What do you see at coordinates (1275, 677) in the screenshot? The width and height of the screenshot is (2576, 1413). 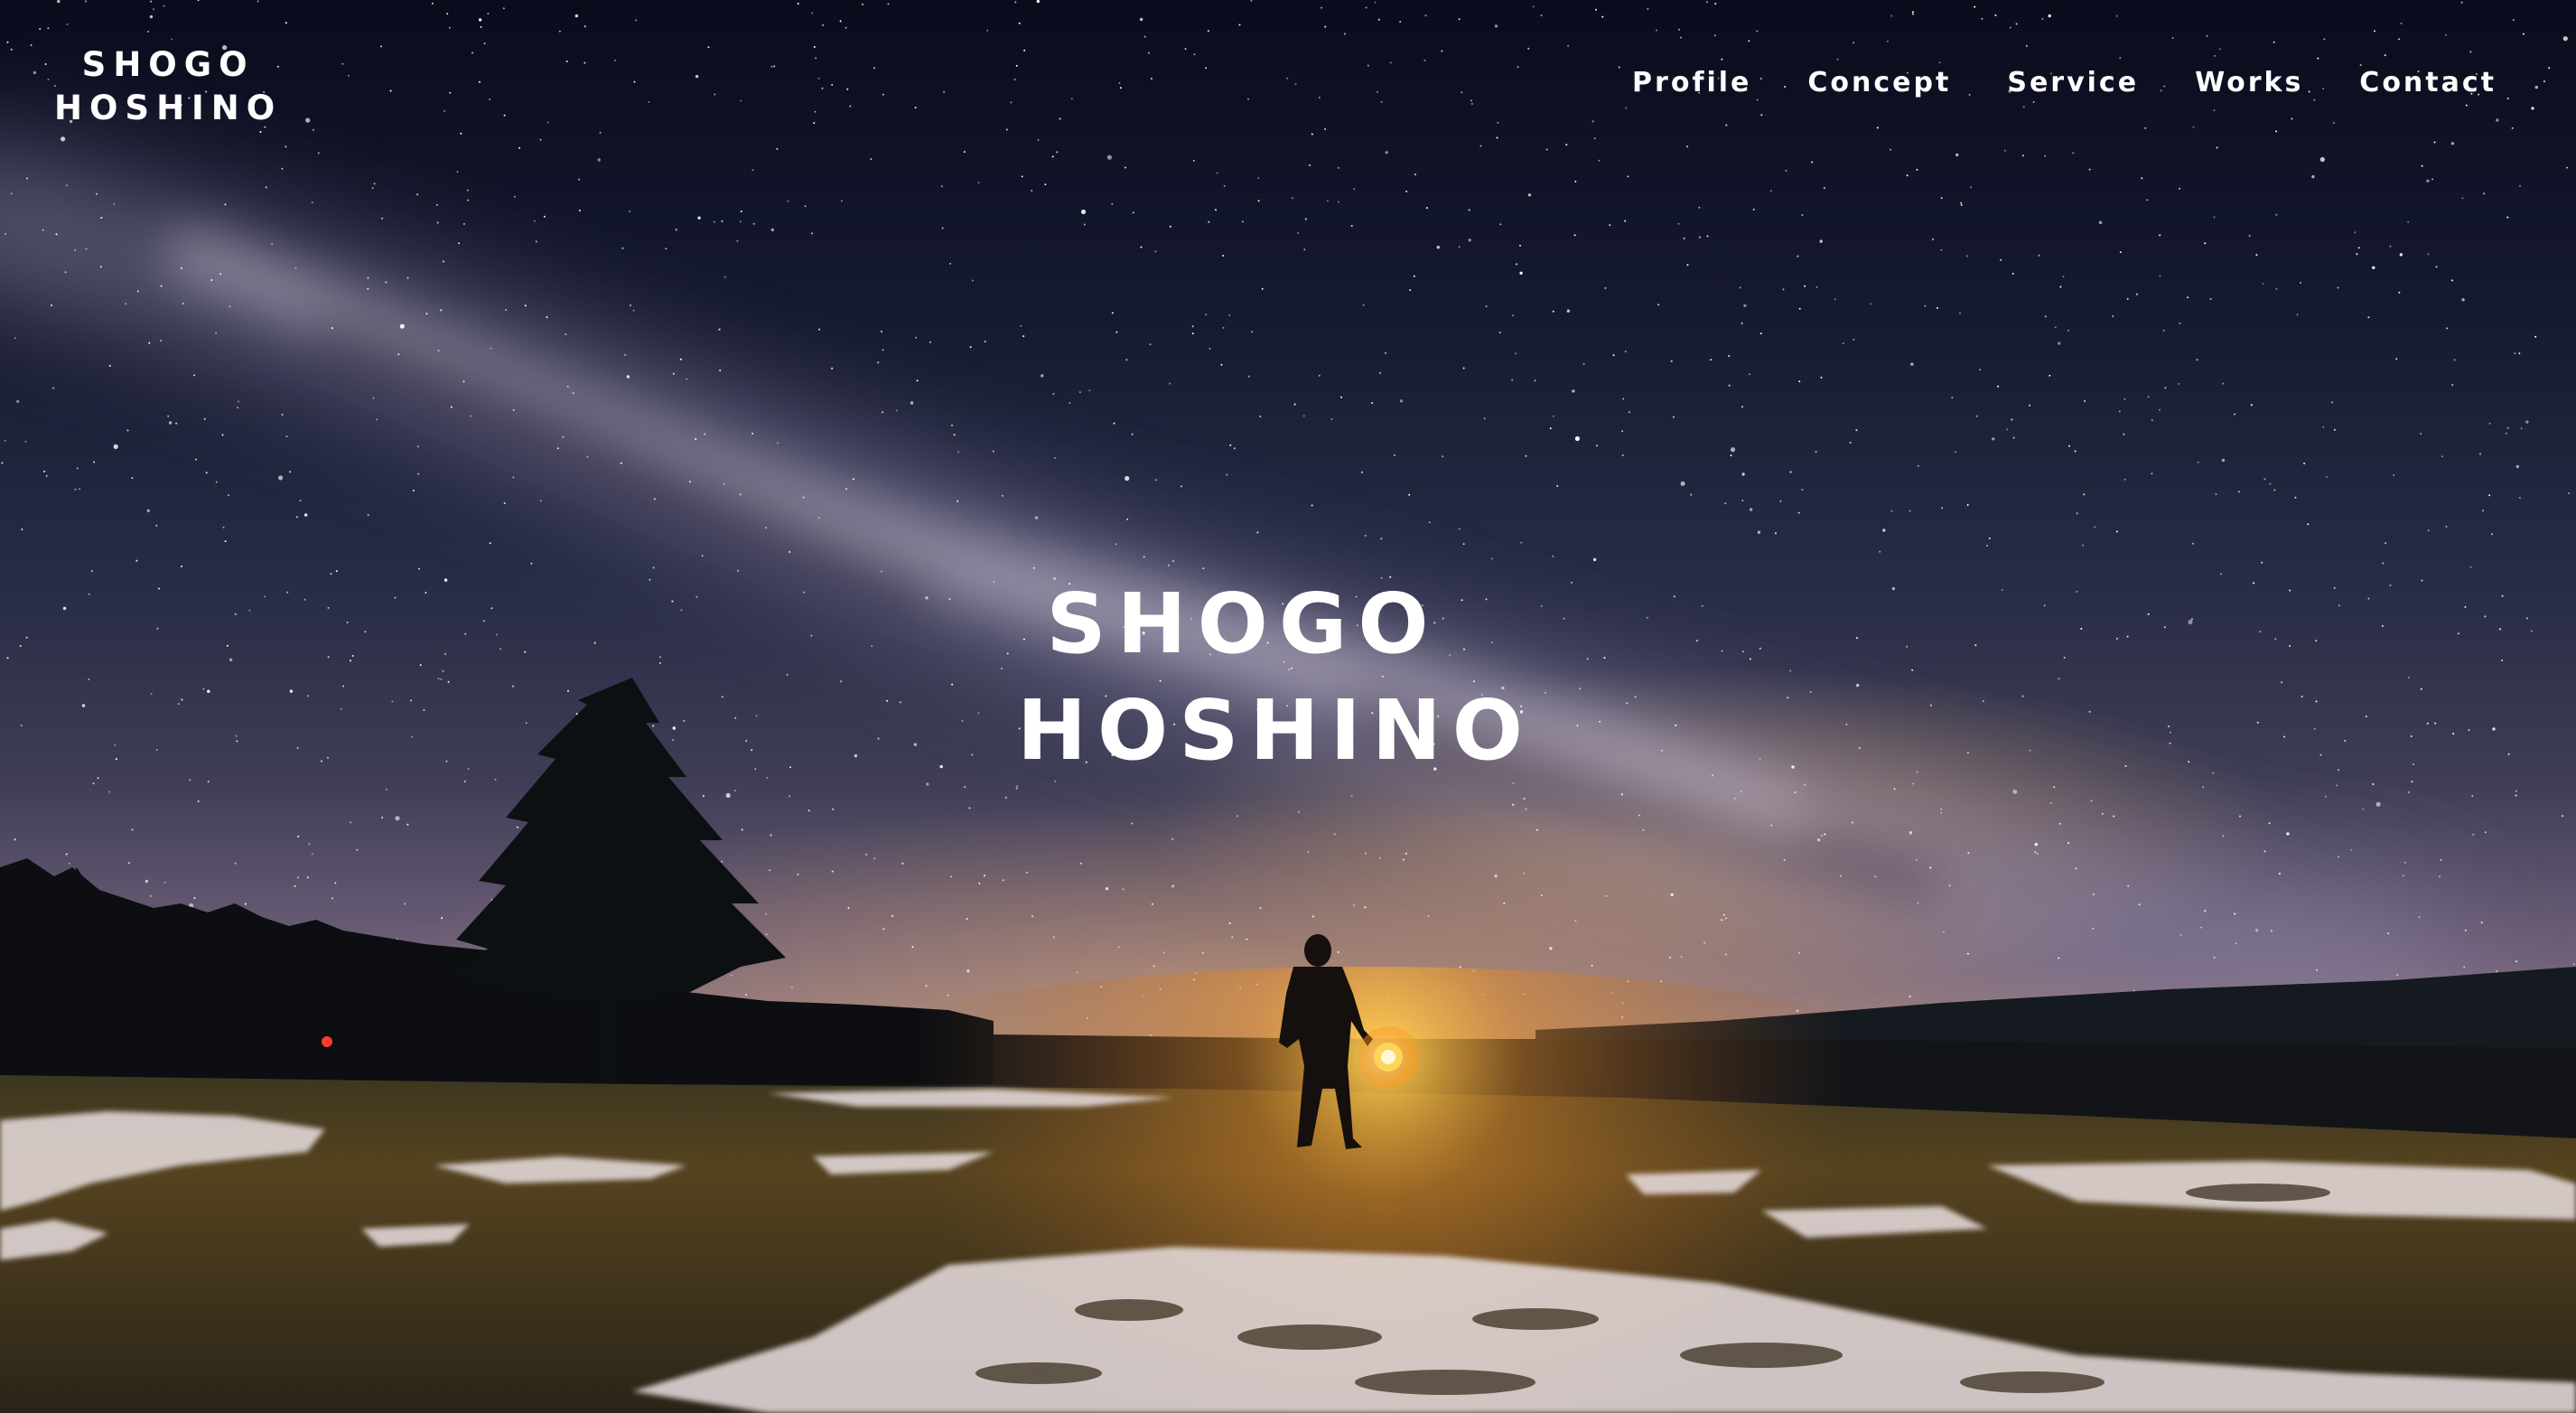 I see `hero-title: SHOGO HOSHINO` at bounding box center [1275, 677].